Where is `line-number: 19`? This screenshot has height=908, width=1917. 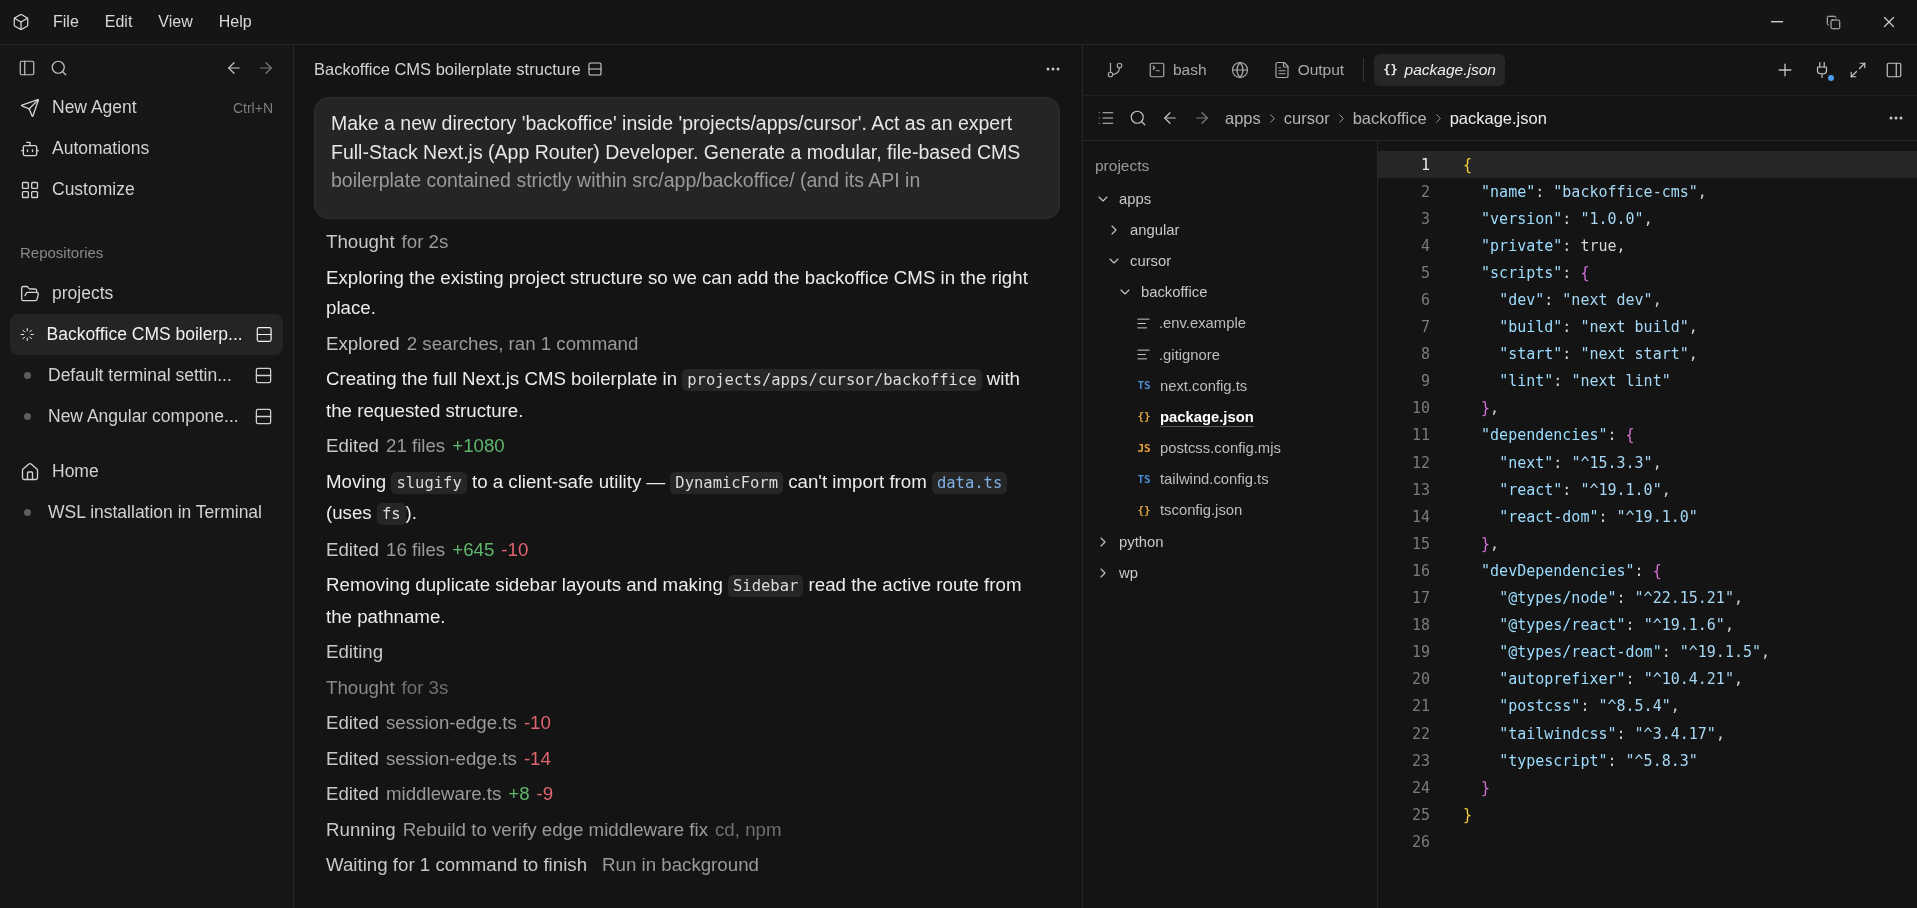 line-number: 19 is located at coordinates (1420, 652).